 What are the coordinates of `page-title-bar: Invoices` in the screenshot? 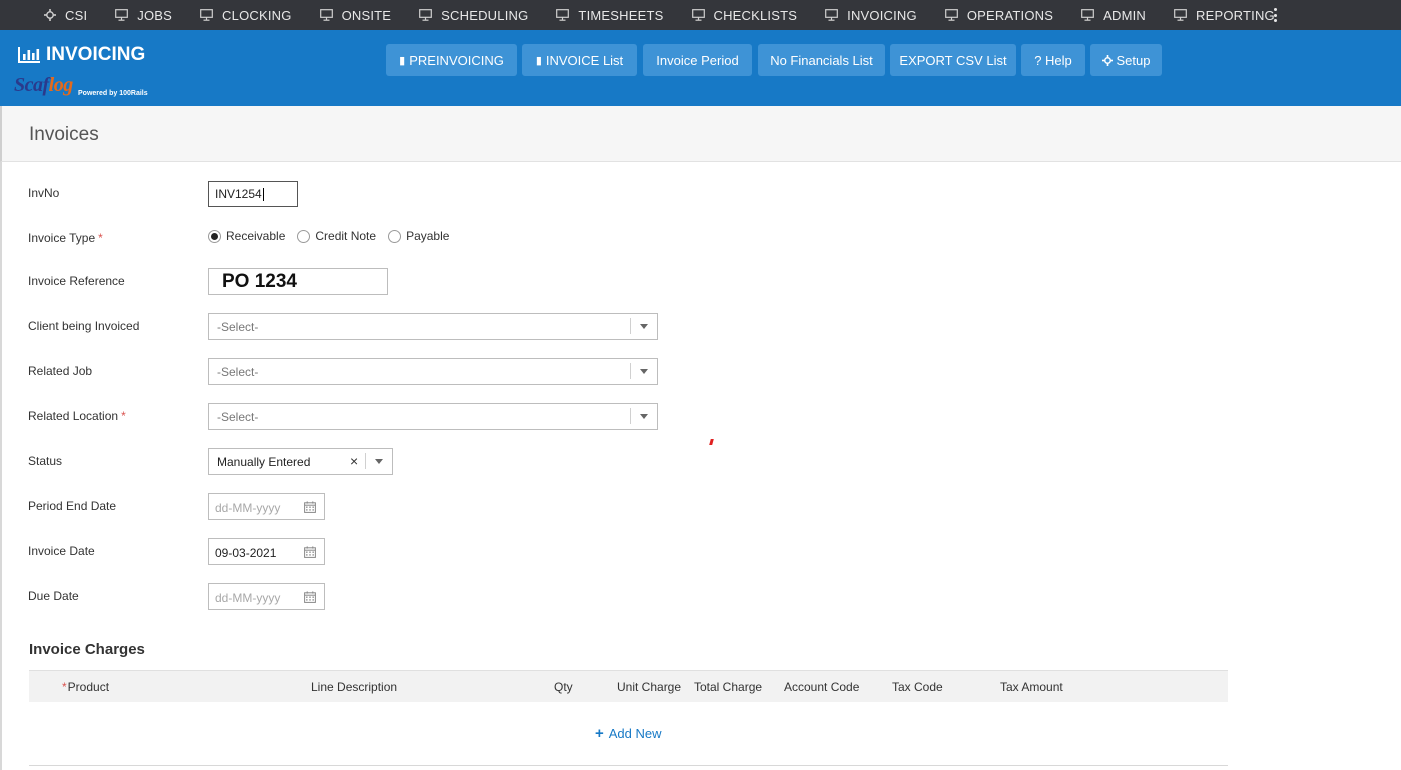 It's located at (700, 134).